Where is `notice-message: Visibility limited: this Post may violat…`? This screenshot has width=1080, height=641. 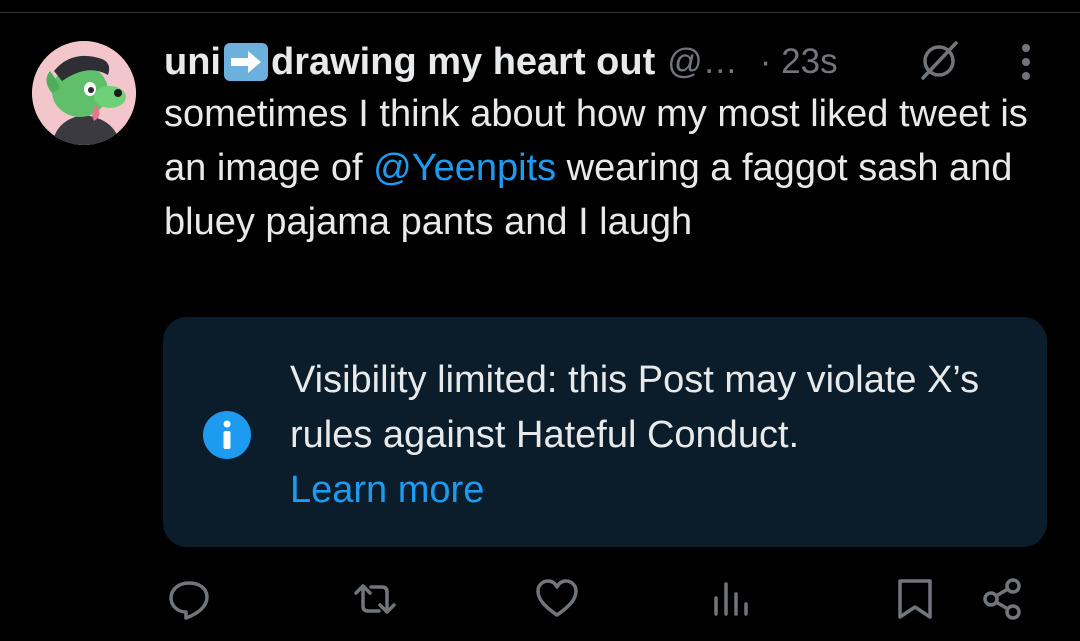
notice-message: Visibility limited: this Post may violat… is located at coordinates (635, 407).